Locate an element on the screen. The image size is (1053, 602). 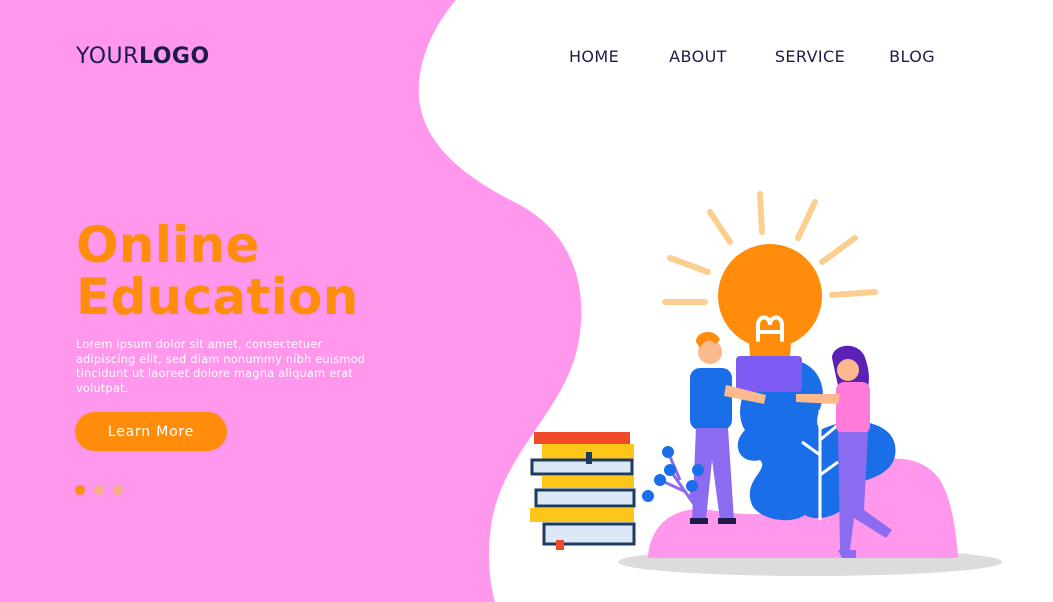
book-stack-icon is located at coordinates (583, 491).